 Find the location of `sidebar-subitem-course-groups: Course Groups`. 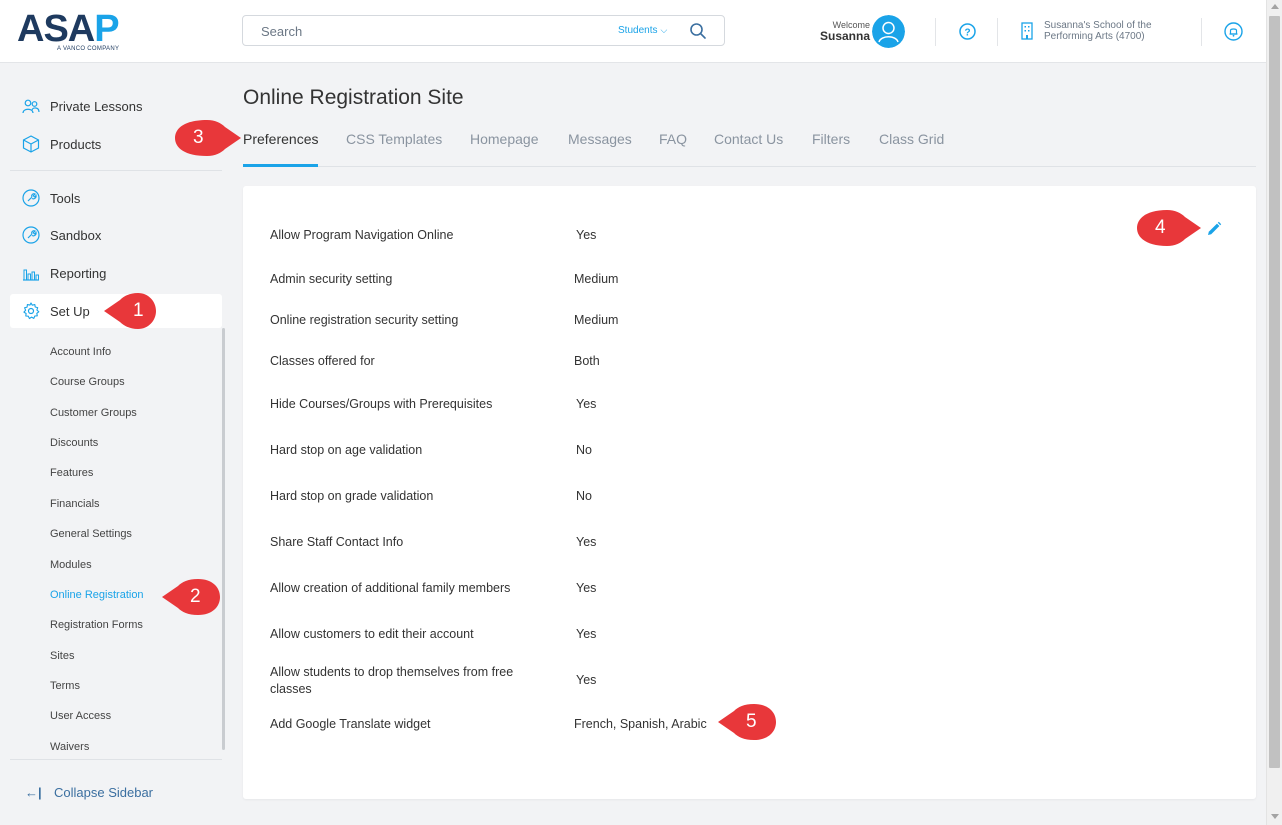

sidebar-subitem-course-groups: Course Groups is located at coordinates (87, 382).